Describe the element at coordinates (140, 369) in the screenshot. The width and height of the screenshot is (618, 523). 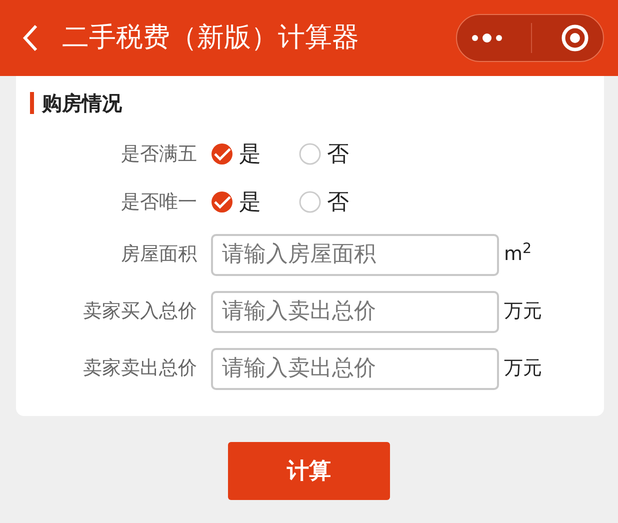
I see `field-label: 卖家卖出总价` at that location.